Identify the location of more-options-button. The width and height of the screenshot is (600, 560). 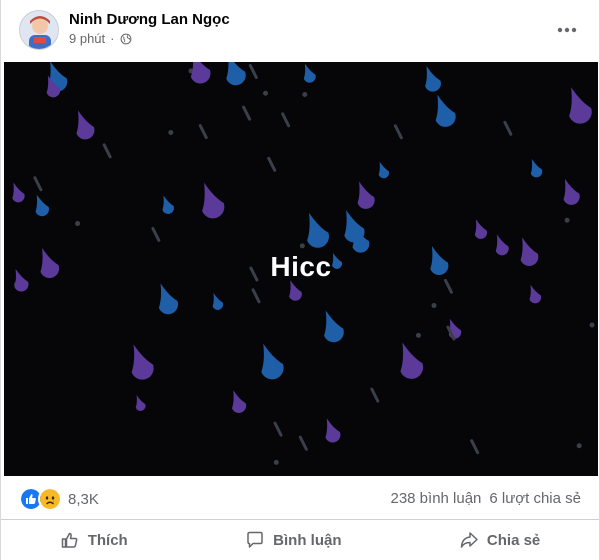
(567, 30).